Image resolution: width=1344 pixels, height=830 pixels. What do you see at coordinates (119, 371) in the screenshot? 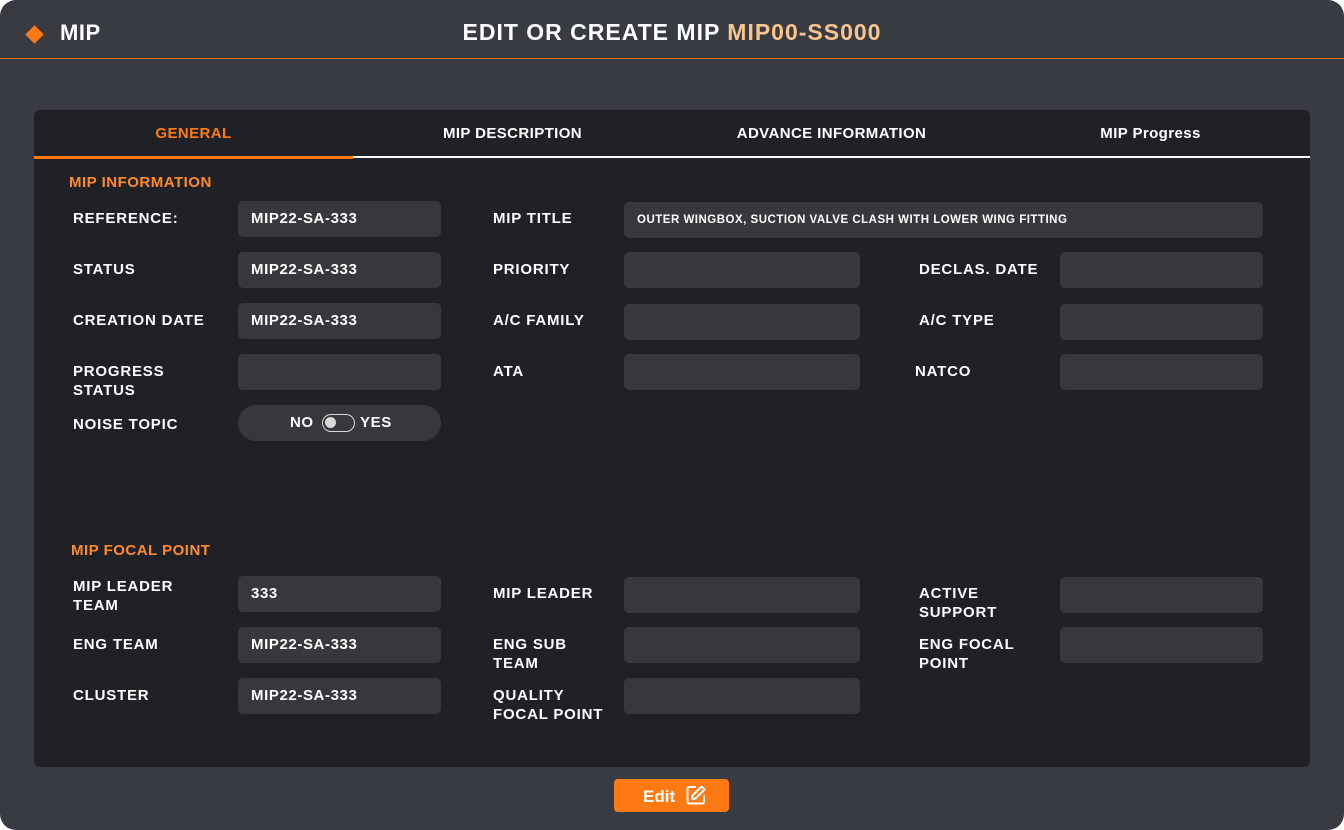
I see `progress-status-label-line1: PROGRESS` at bounding box center [119, 371].